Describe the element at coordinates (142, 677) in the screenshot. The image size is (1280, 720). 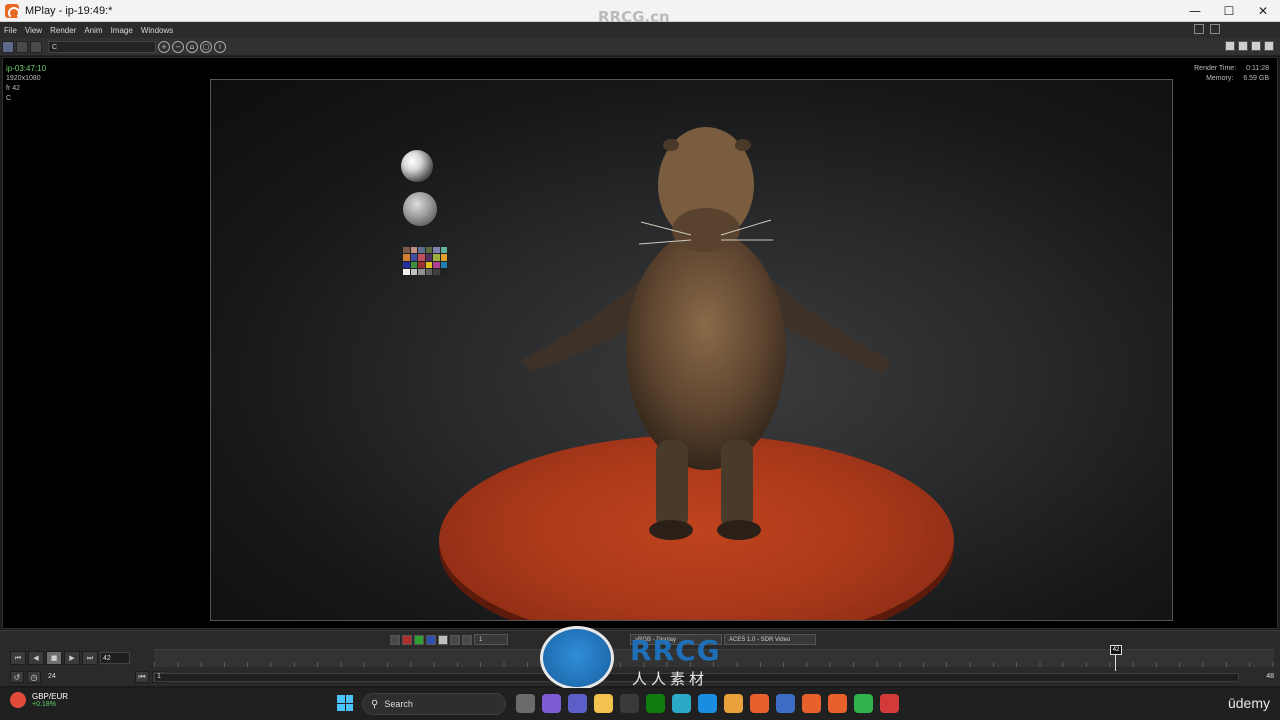
I see `step-back-icon: ⏮` at that location.